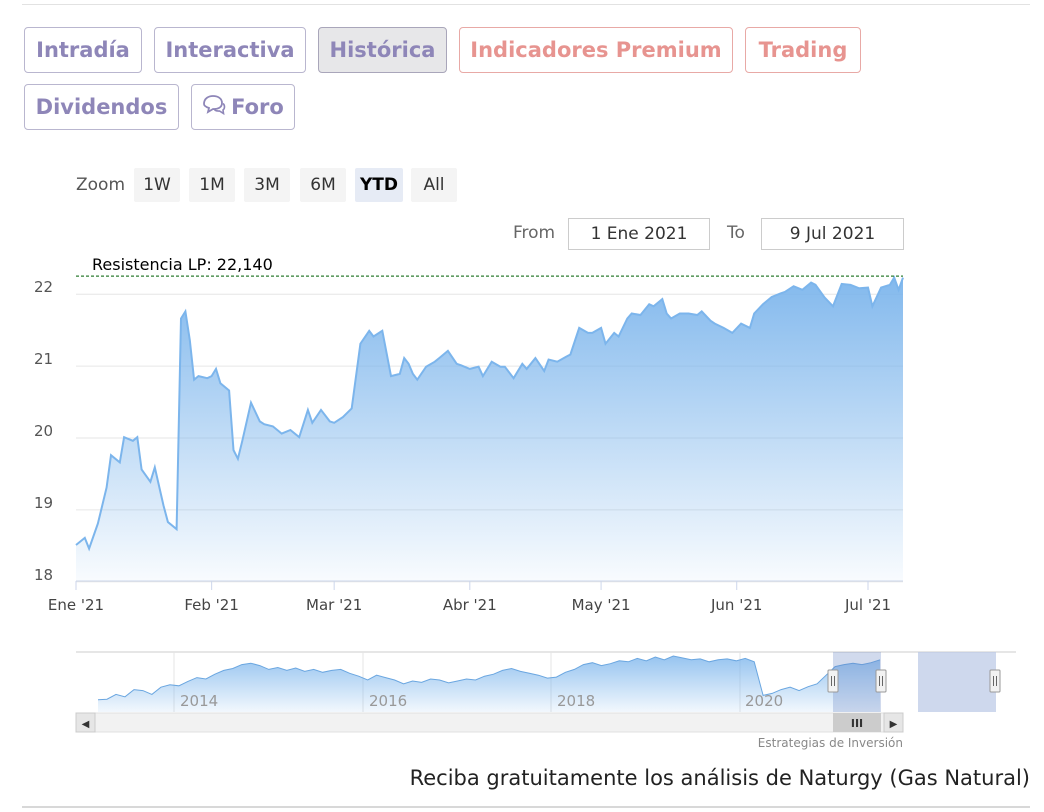  What do you see at coordinates (199, 701) in the screenshot?
I see `navigator-year-label: 2014` at bounding box center [199, 701].